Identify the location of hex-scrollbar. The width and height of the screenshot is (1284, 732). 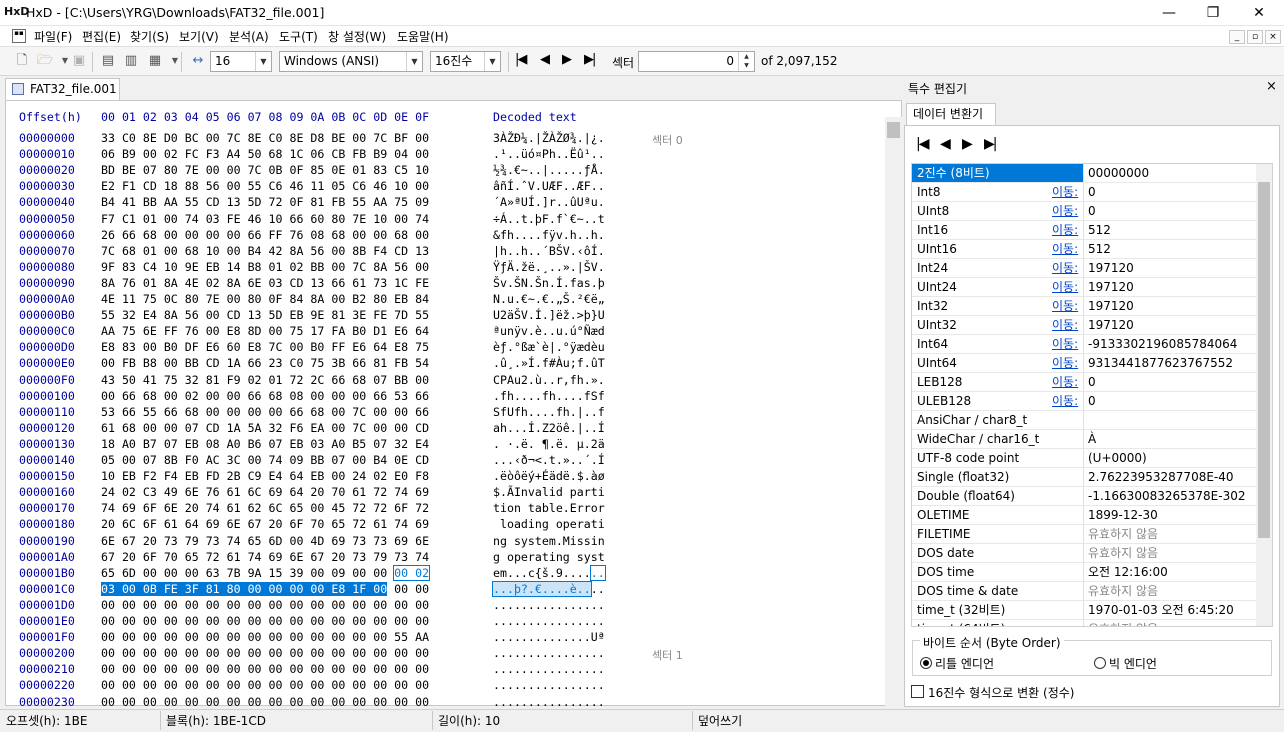
(893, 411).